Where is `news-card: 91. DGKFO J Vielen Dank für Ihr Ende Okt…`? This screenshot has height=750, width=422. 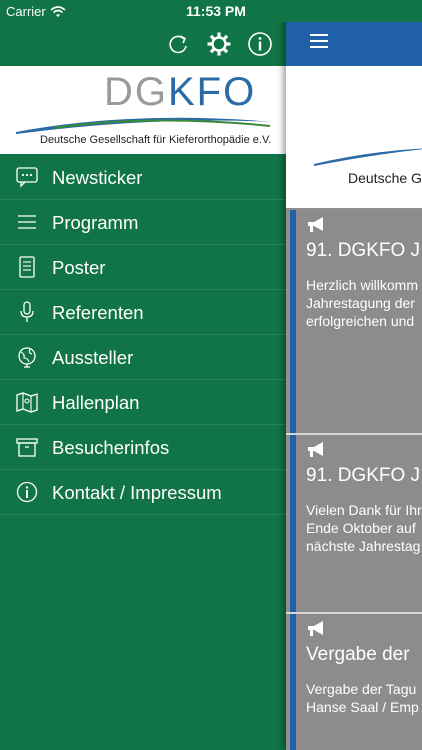 news-card: 91. DGKFO J Vielen Dank für Ihr Ende Okt… is located at coordinates (356, 523).